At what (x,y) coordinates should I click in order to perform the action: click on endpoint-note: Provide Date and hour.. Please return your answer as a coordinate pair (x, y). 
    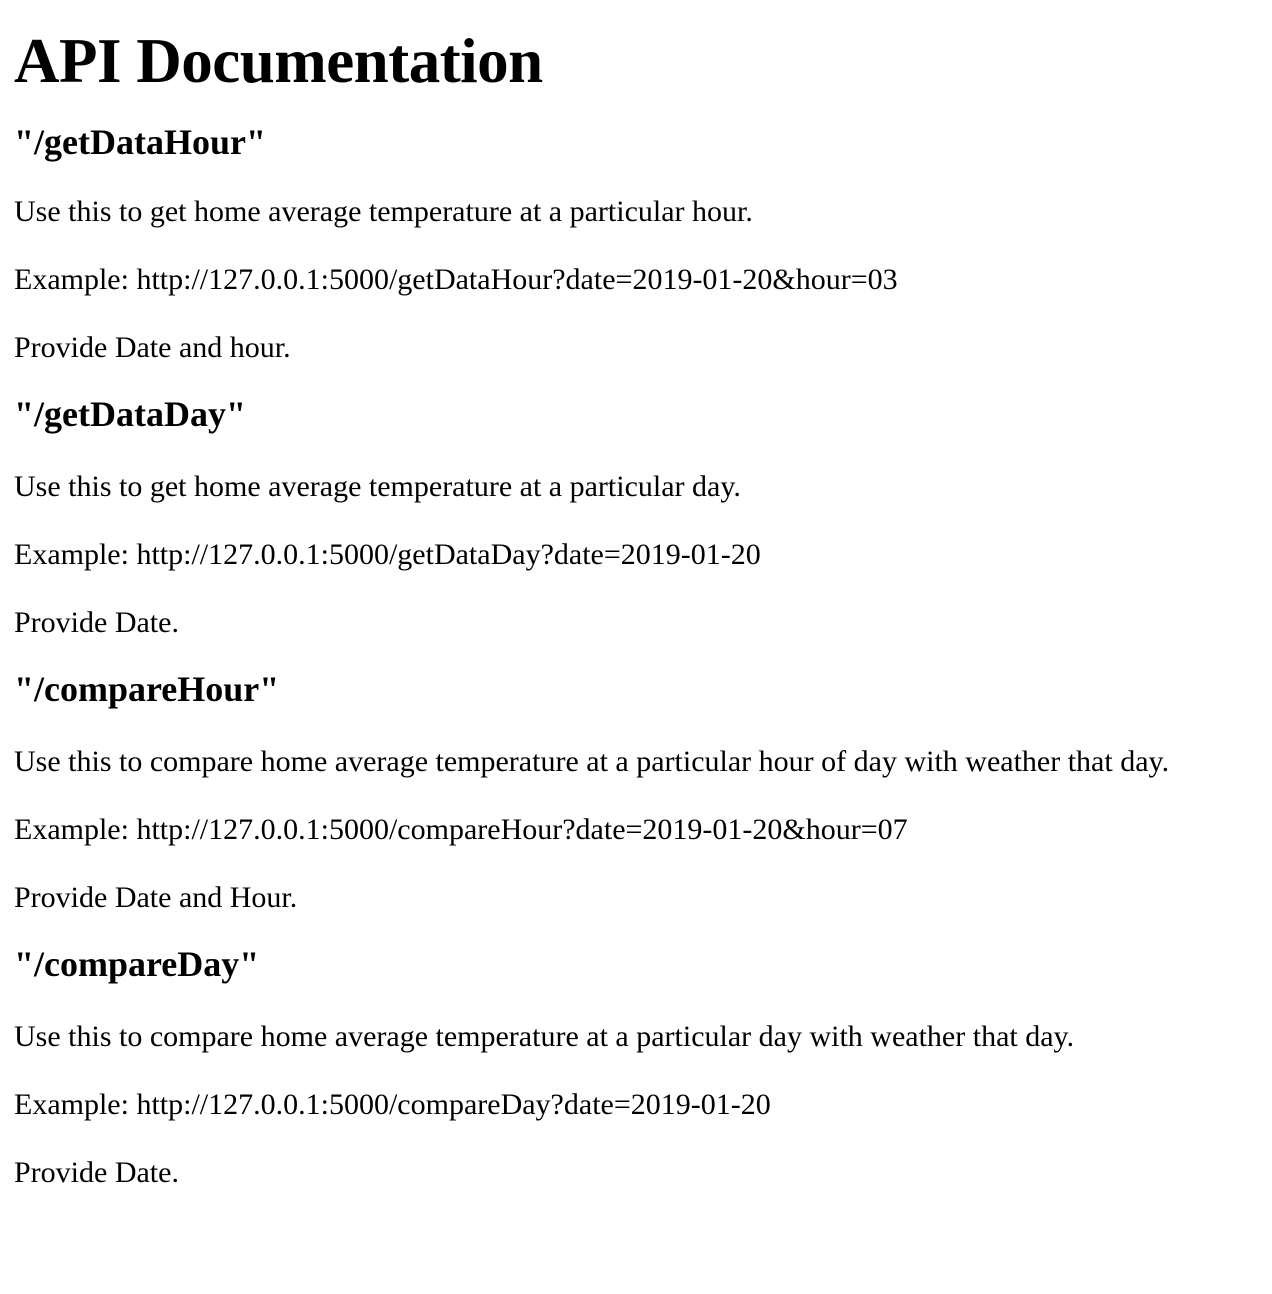
    Looking at the image, I should click on (152, 347).